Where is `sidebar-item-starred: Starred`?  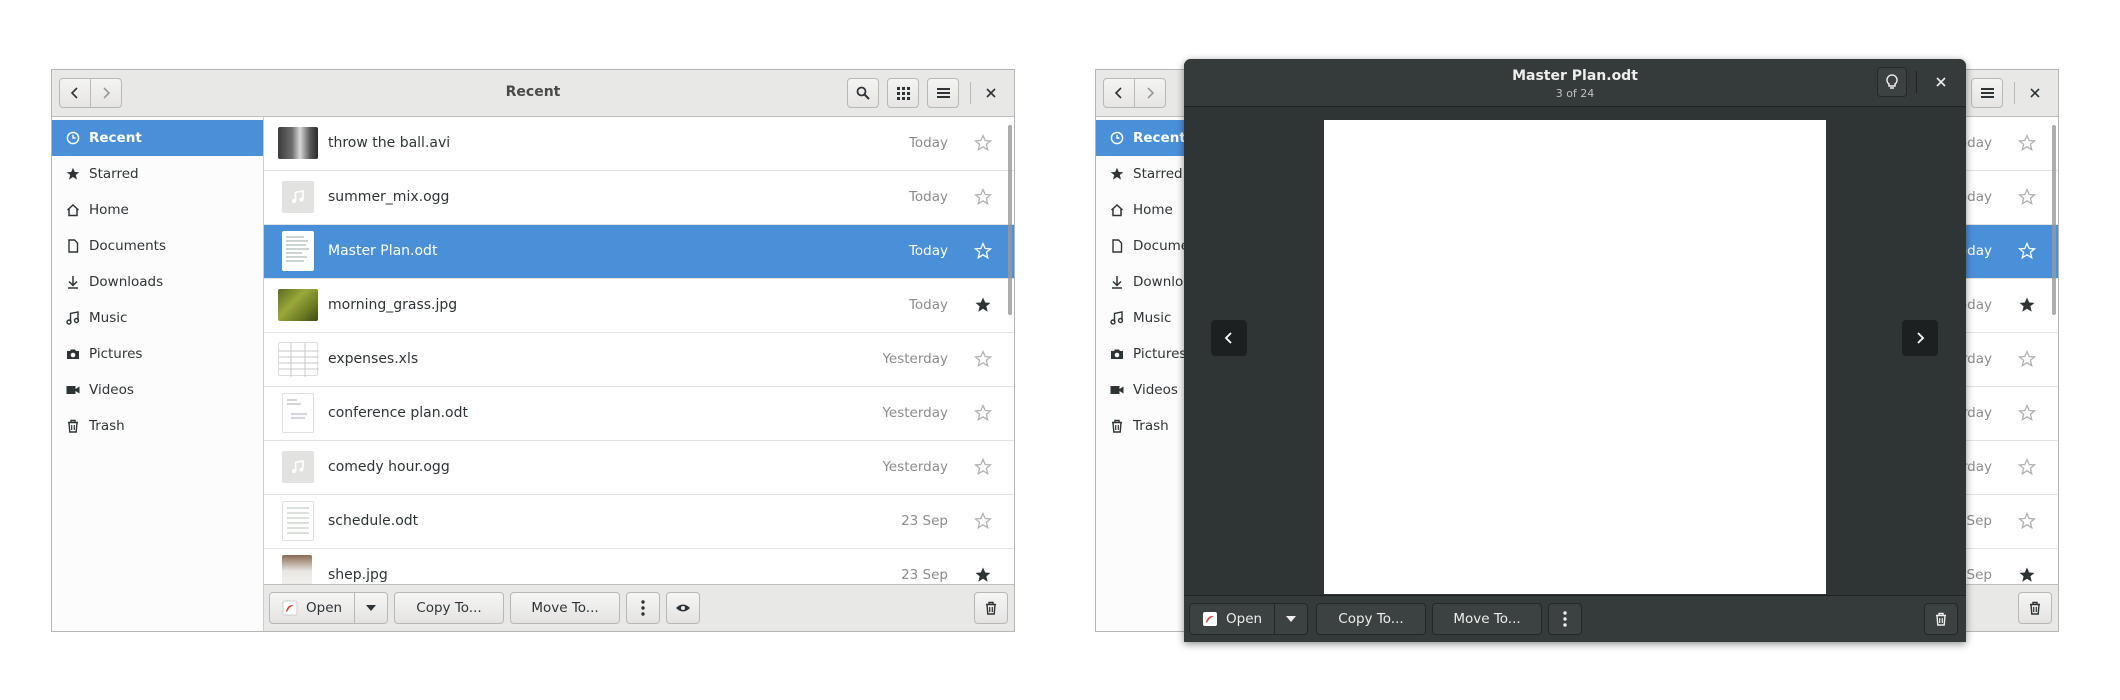 sidebar-item-starred: Starred is located at coordinates (157, 174).